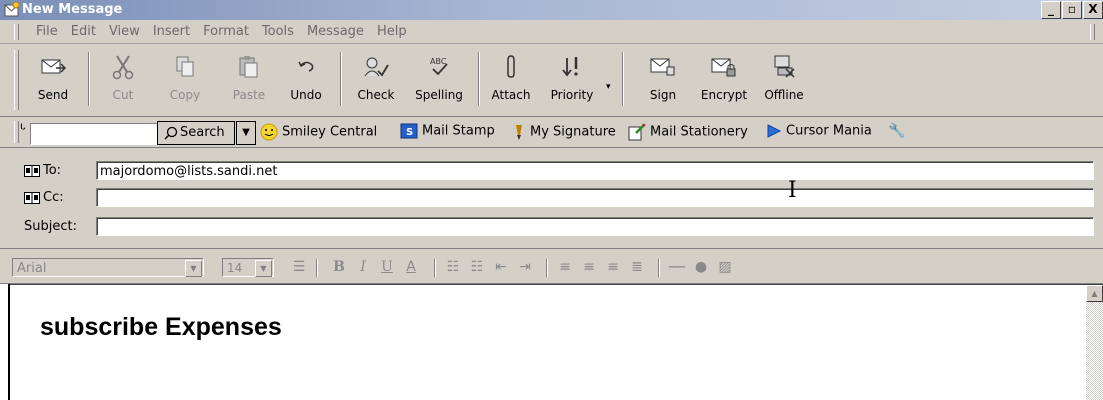 The width and height of the screenshot is (1103, 400). Describe the element at coordinates (1094, 293) in the screenshot. I see `scroll-up-button: ▲` at that location.